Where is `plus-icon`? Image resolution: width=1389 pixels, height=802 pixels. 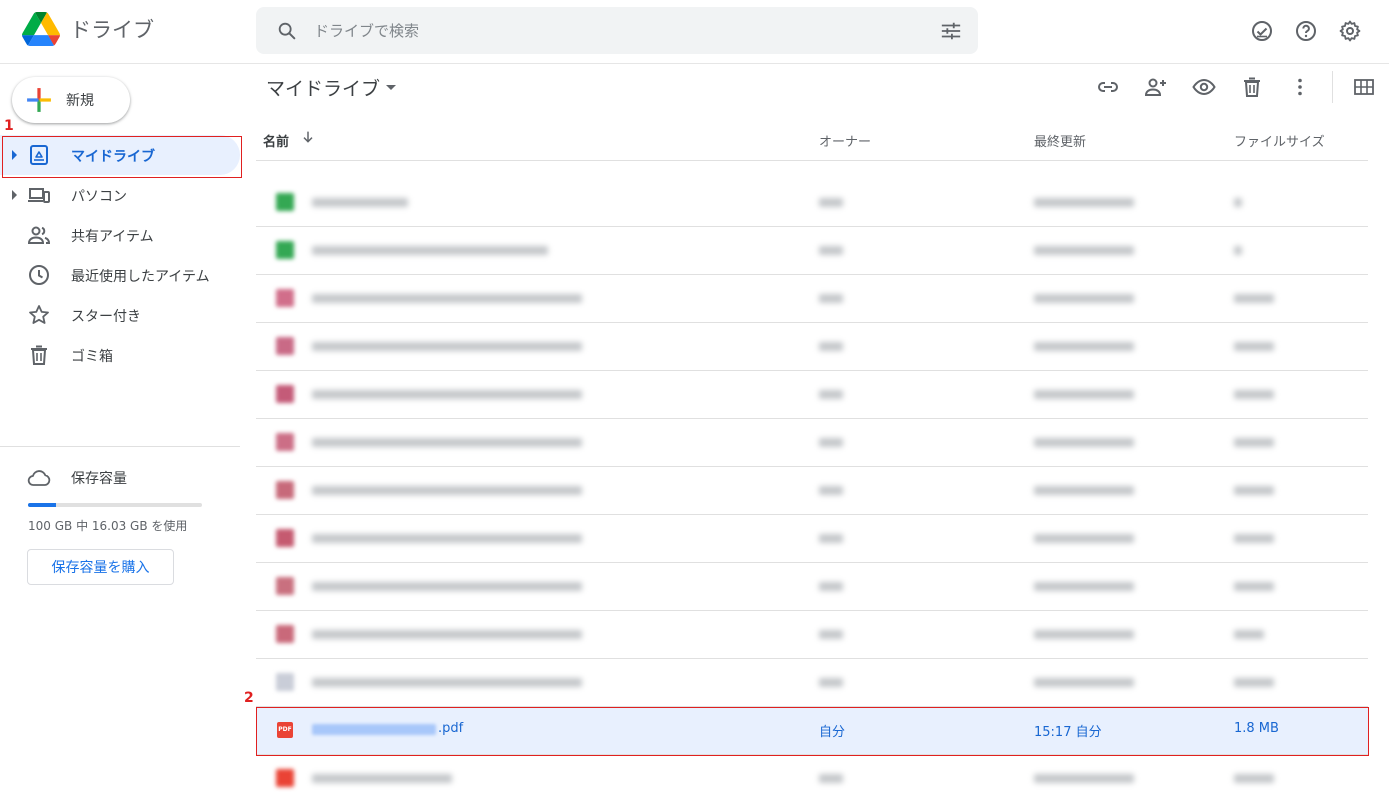 plus-icon is located at coordinates (39, 100).